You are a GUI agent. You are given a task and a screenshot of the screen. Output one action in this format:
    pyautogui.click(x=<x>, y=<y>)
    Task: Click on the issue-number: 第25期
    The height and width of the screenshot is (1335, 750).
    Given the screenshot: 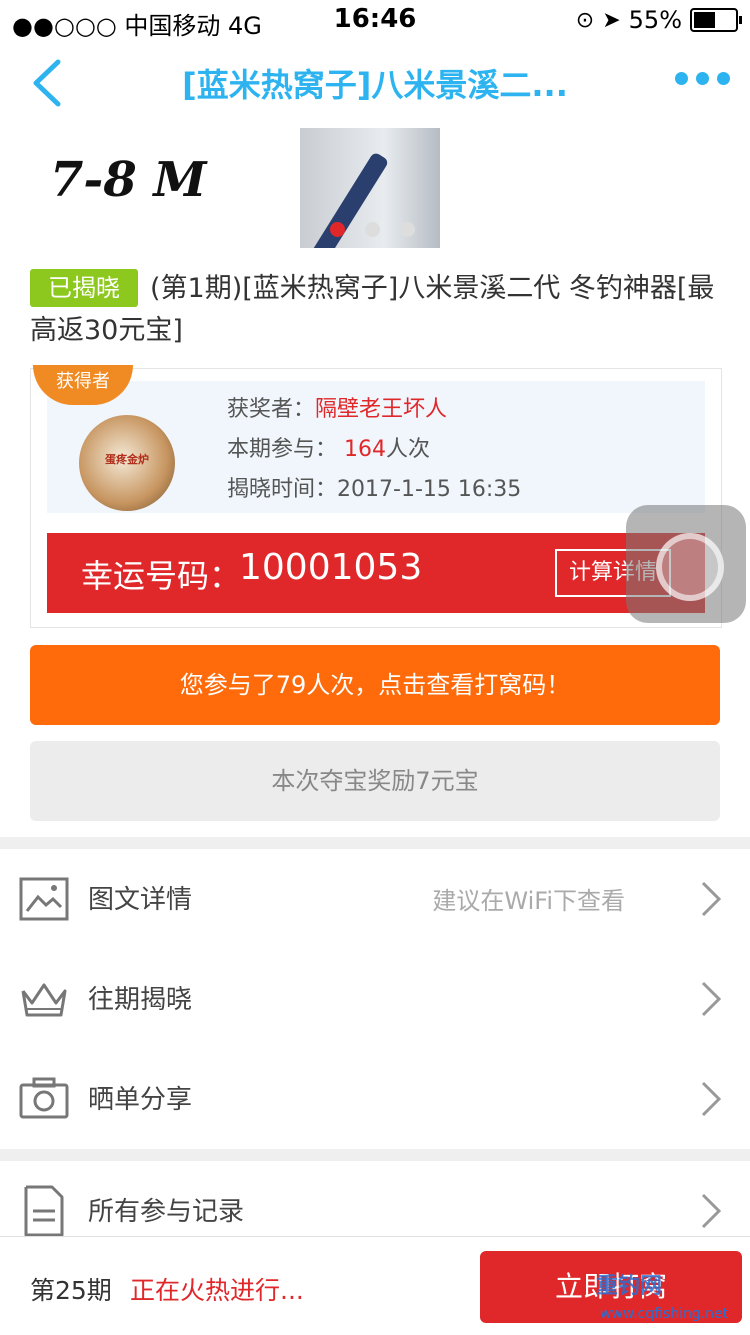 What is the action you would take?
    pyautogui.click(x=71, y=1290)
    